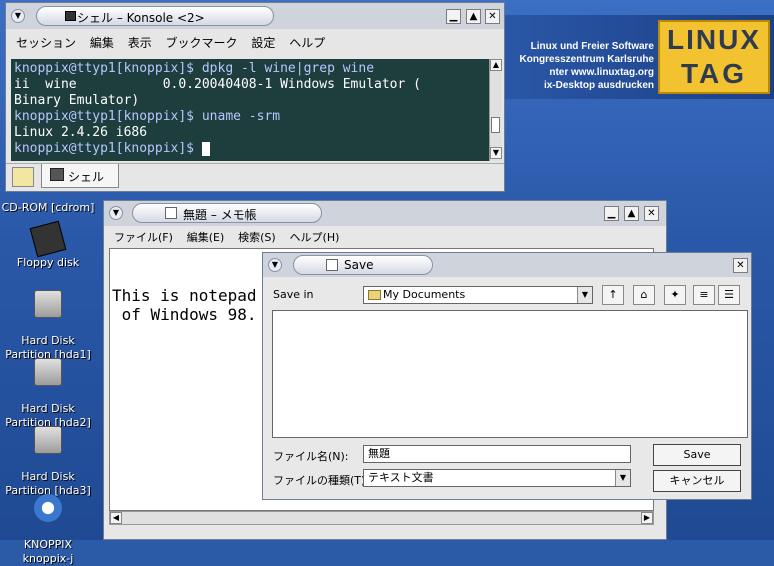 Image resolution: width=774 pixels, height=566 pixels. What do you see at coordinates (647, 518) in the screenshot?
I see `scroll-right-icon: ▶` at bounding box center [647, 518].